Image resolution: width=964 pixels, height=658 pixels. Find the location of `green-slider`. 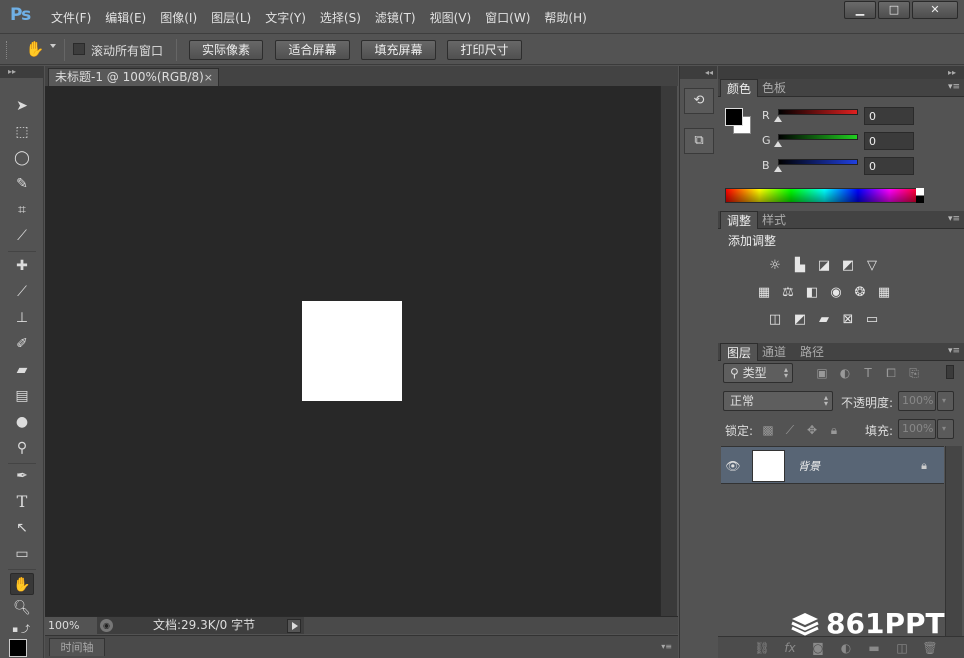

green-slider is located at coordinates (818, 137).